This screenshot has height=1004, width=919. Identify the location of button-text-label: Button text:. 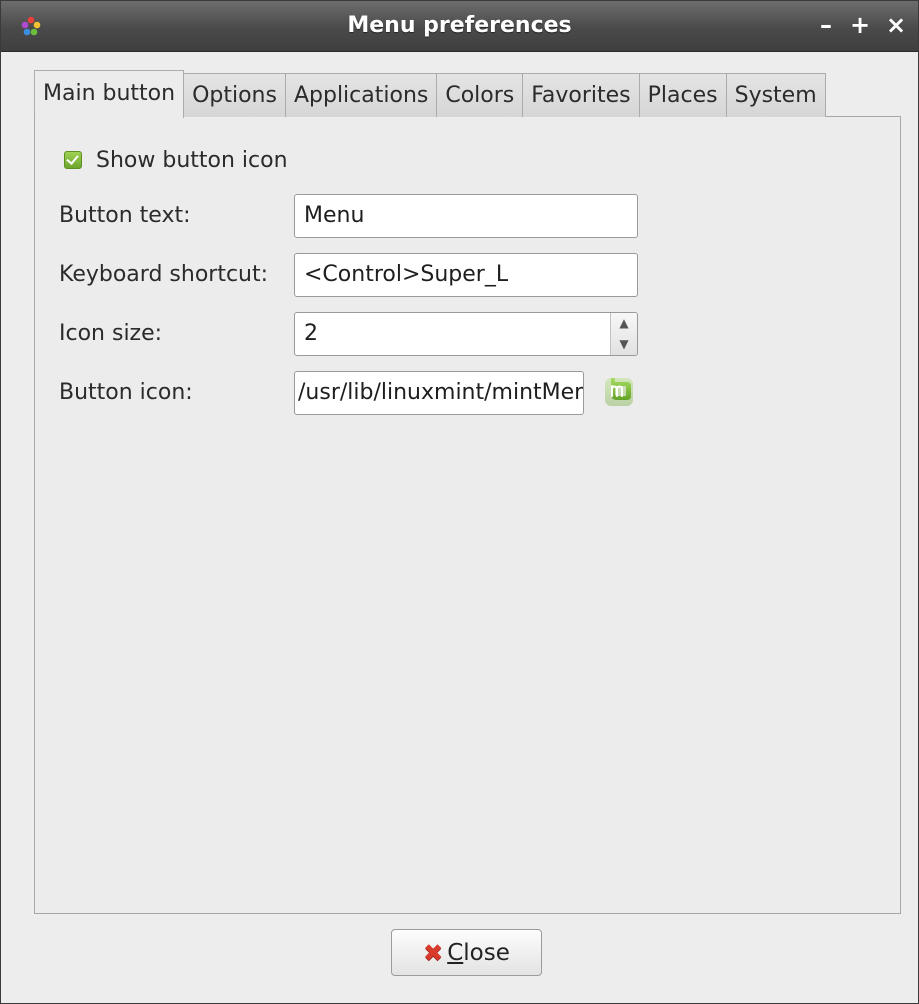
(125, 215).